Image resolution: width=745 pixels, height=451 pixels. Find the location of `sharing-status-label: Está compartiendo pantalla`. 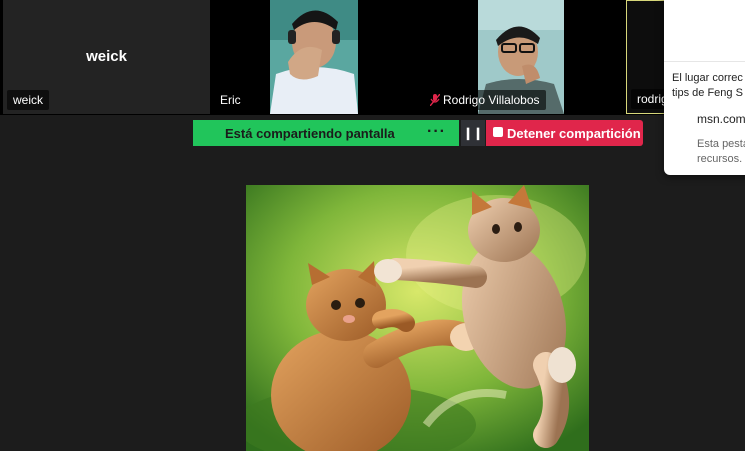

sharing-status-label: Está compartiendo pantalla is located at coordinates (310, 133).